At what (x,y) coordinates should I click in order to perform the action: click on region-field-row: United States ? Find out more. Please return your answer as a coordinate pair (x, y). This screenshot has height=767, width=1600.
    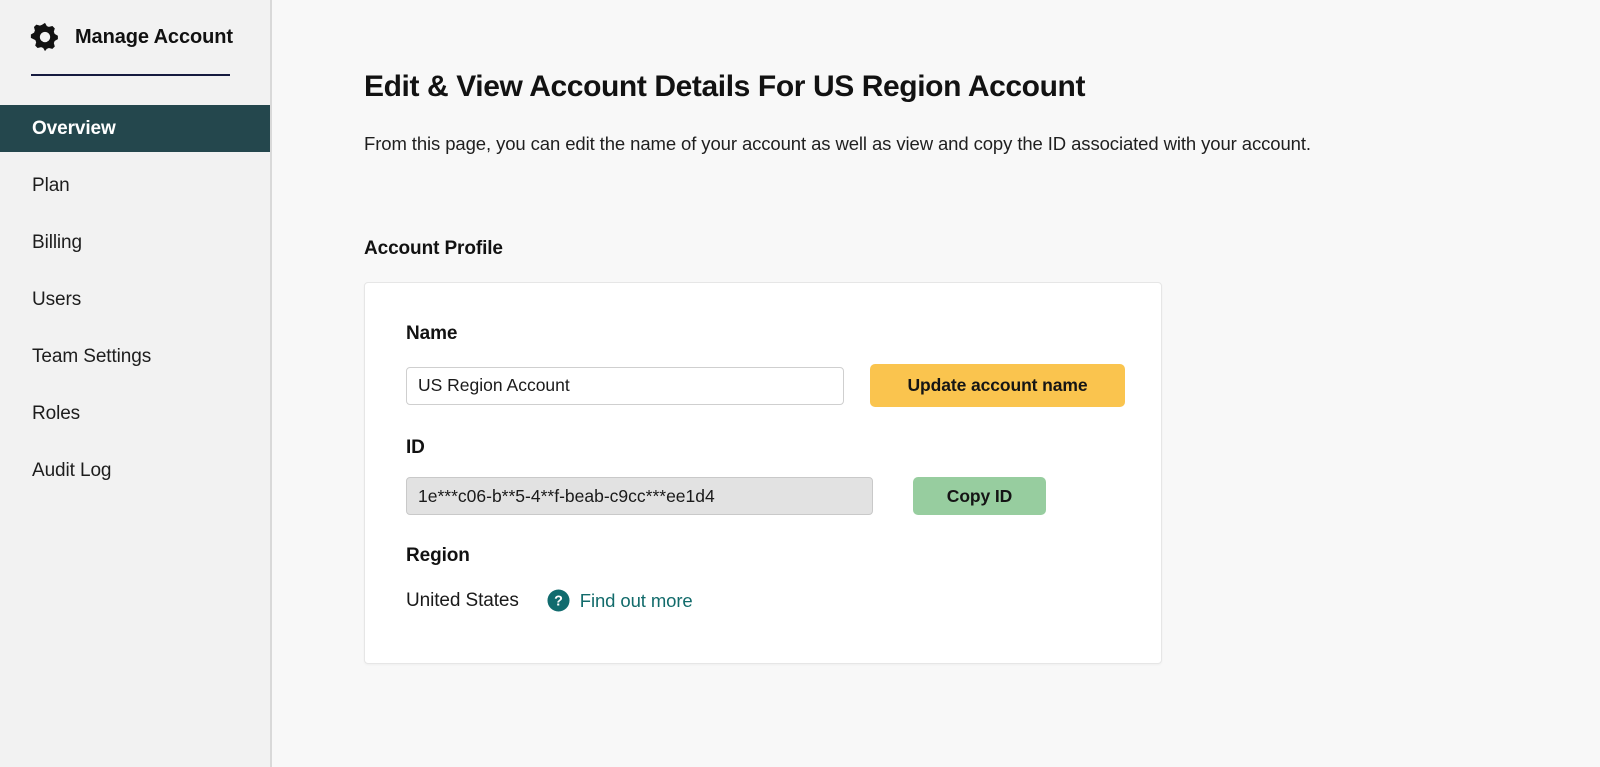
    Looking at the image, I should click on (783, 600).